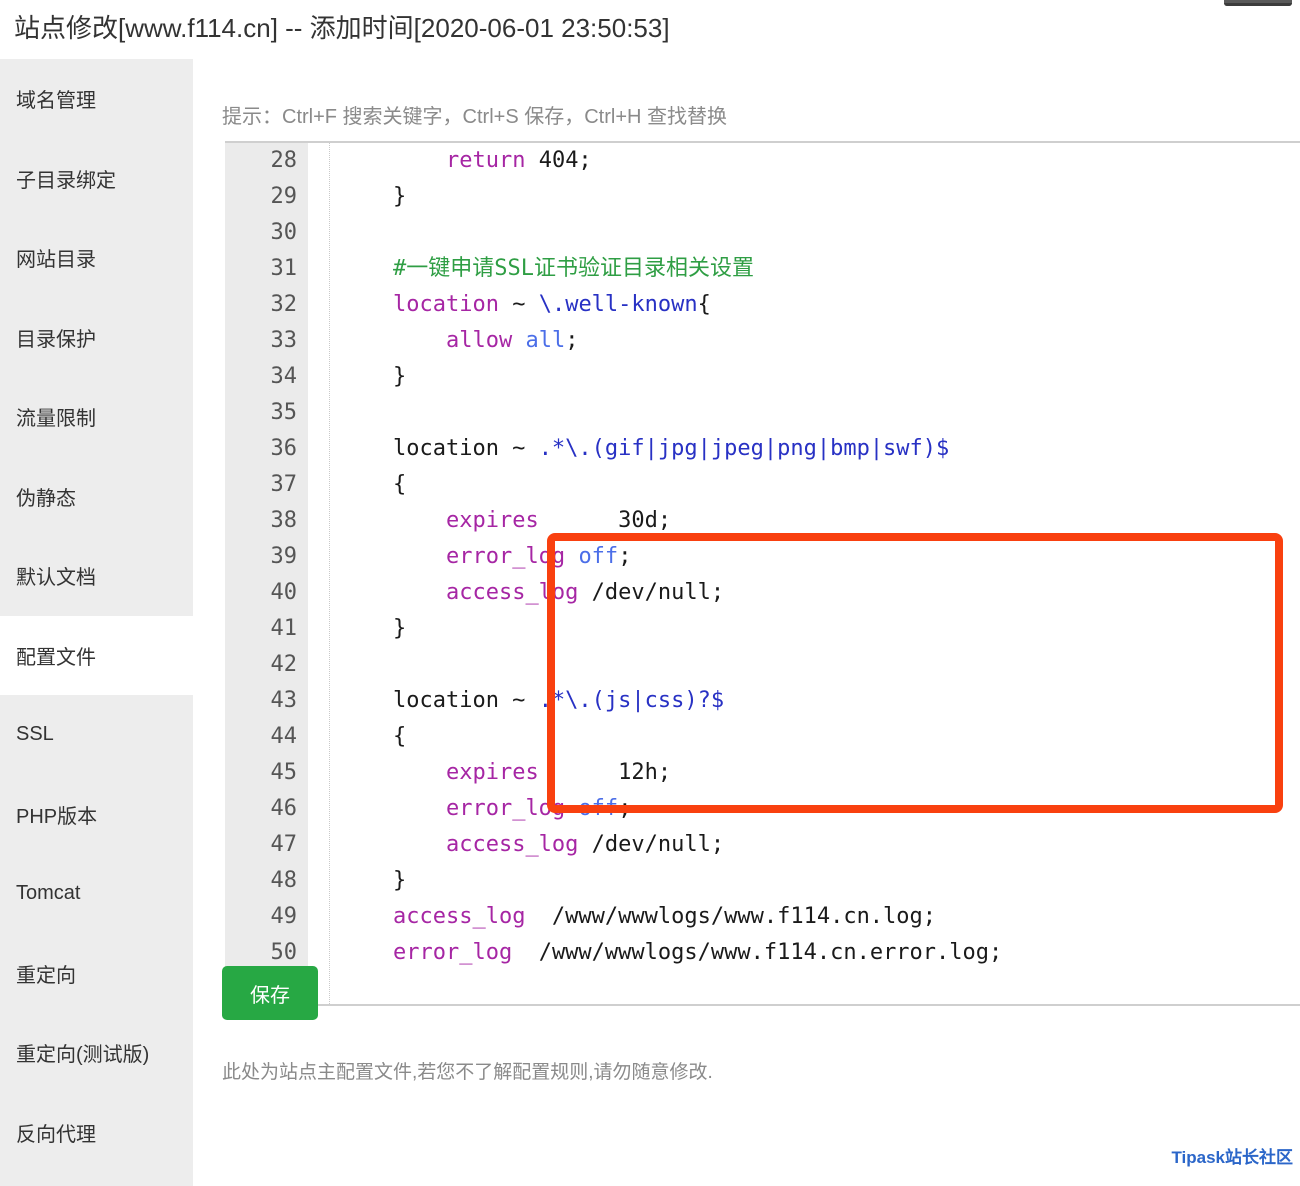  What do you see at coordinates (284, 520) in the screenshot?
I see `line-number: 38` at bounding box center [284, 520].